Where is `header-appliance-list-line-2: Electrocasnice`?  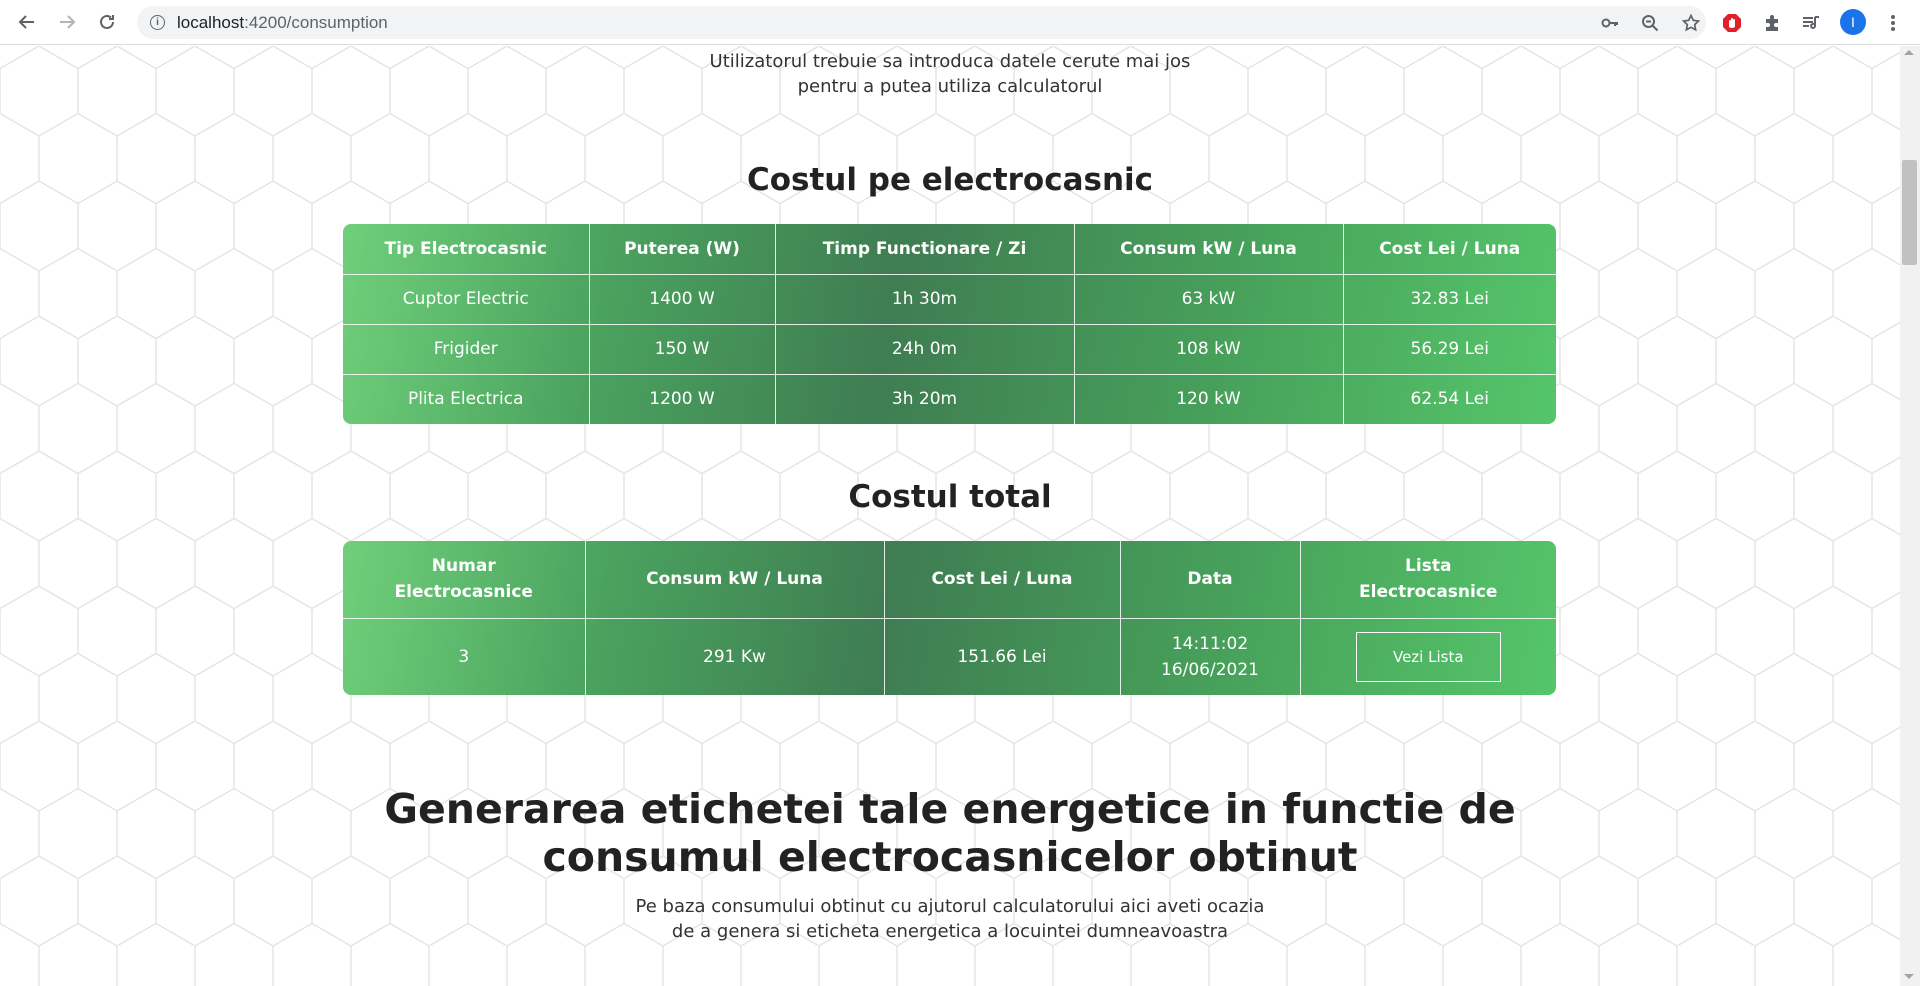
header-appliance-list-line-2: Electrocasnice is located at coordinates (1428, 592).